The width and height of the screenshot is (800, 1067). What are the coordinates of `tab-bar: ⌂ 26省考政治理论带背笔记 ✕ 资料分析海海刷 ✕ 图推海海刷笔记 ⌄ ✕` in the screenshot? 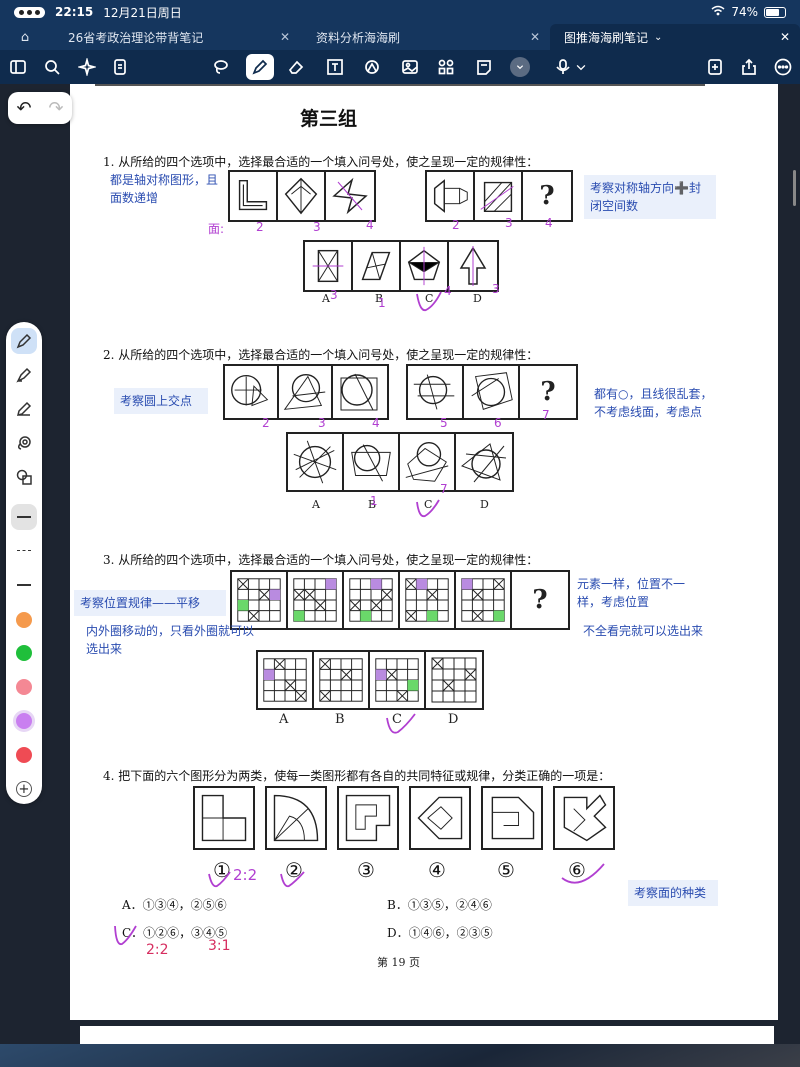 It's located at (400, 37).